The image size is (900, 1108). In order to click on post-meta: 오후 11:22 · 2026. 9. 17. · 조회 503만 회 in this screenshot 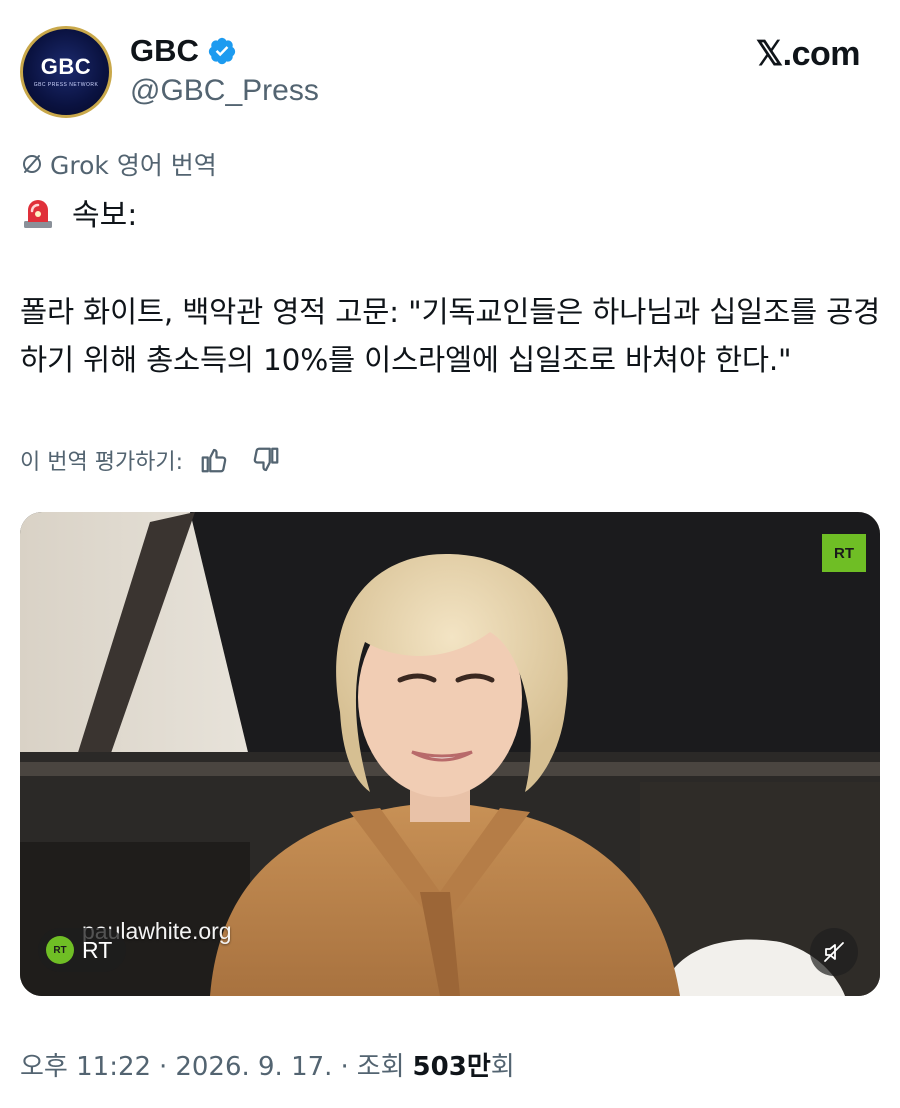, I will do `click(267, 1064)`.